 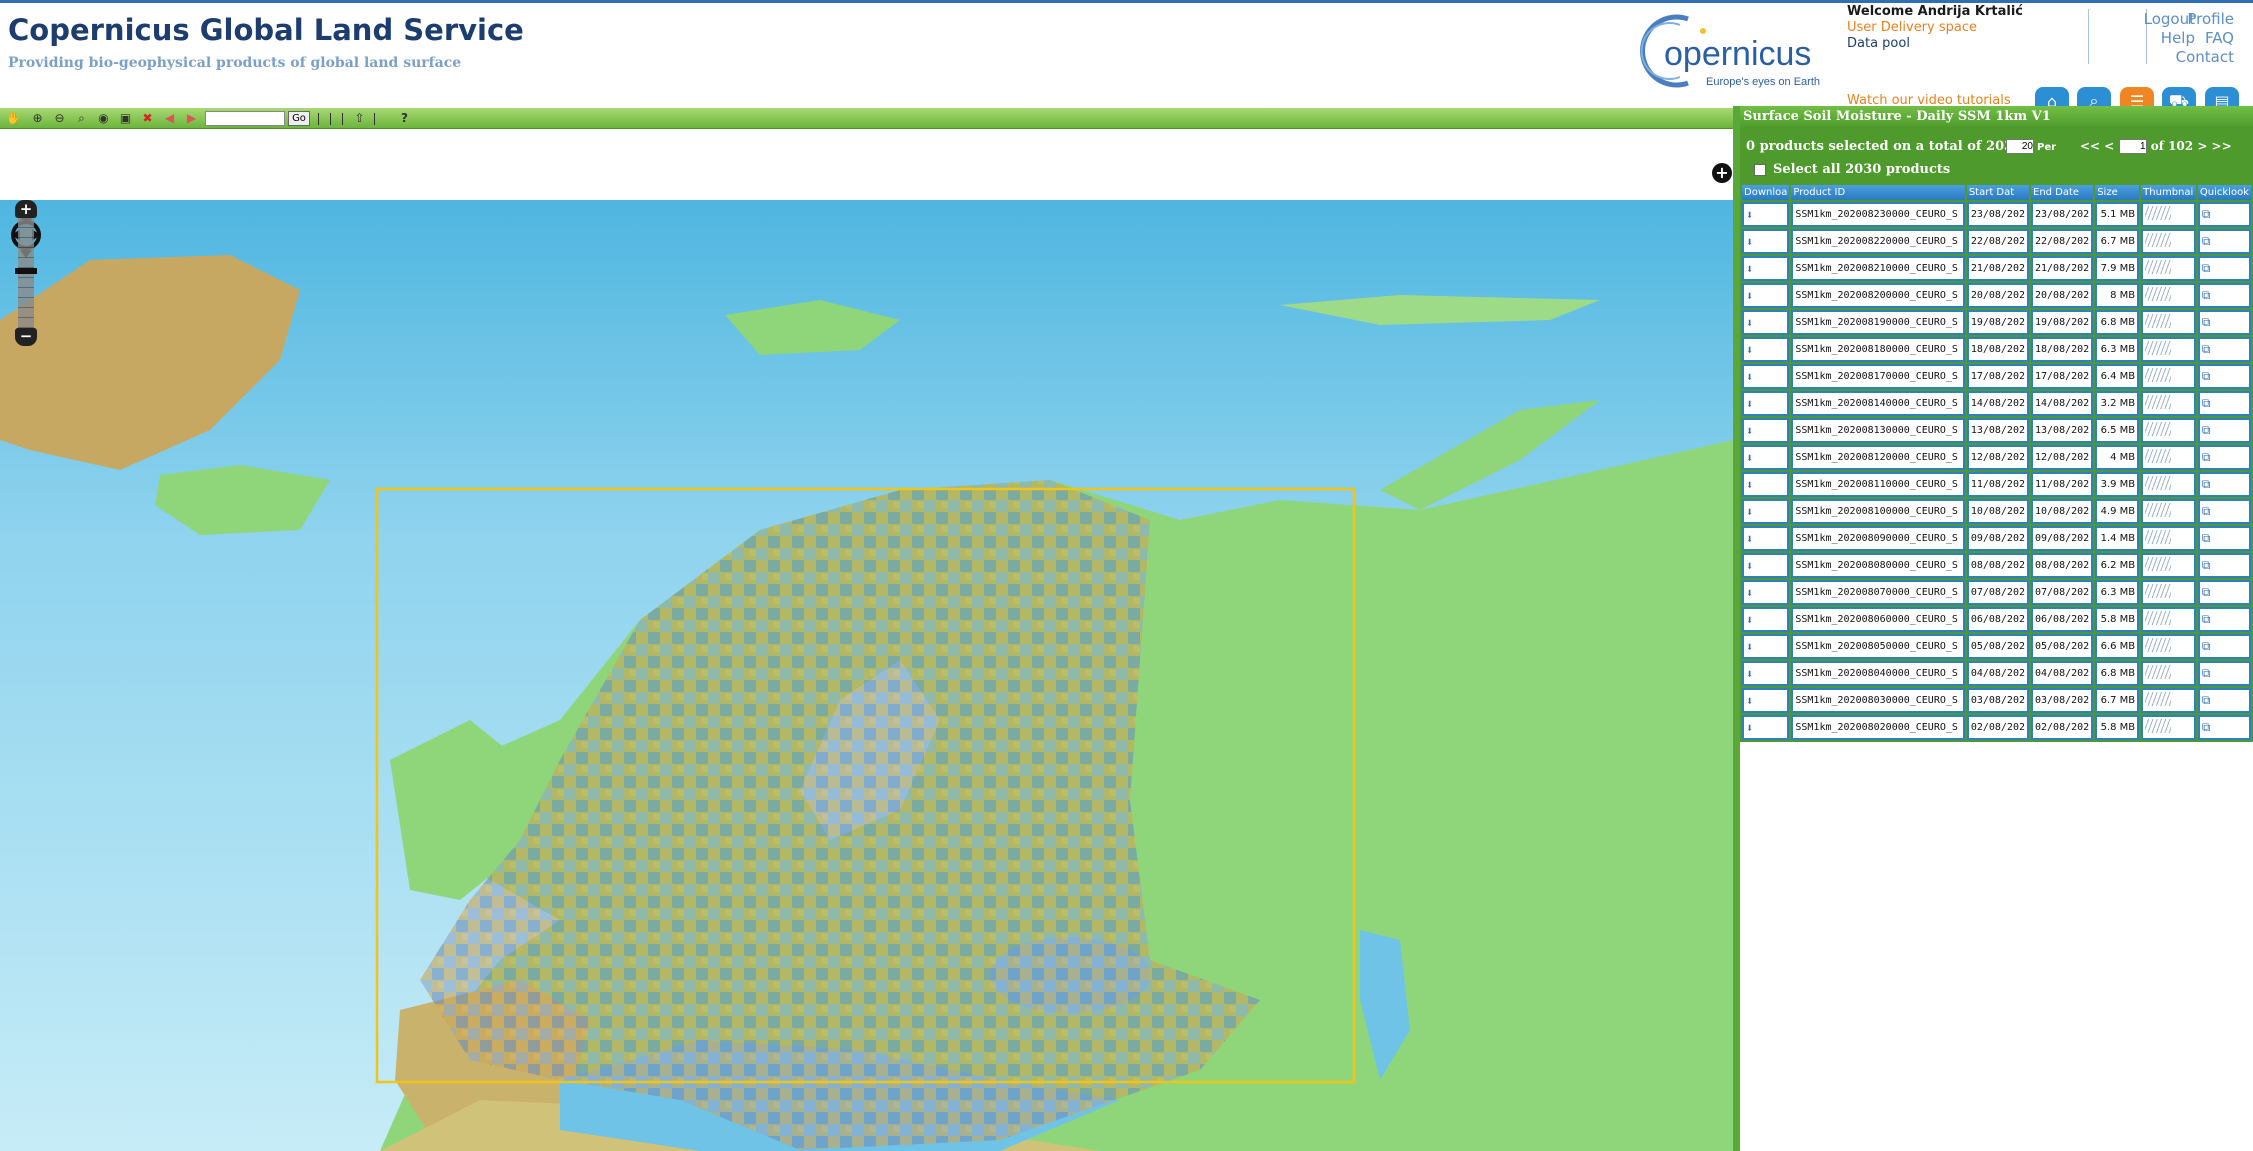 I want to click on contact-link: Contact, so click(x=2192, y=57).